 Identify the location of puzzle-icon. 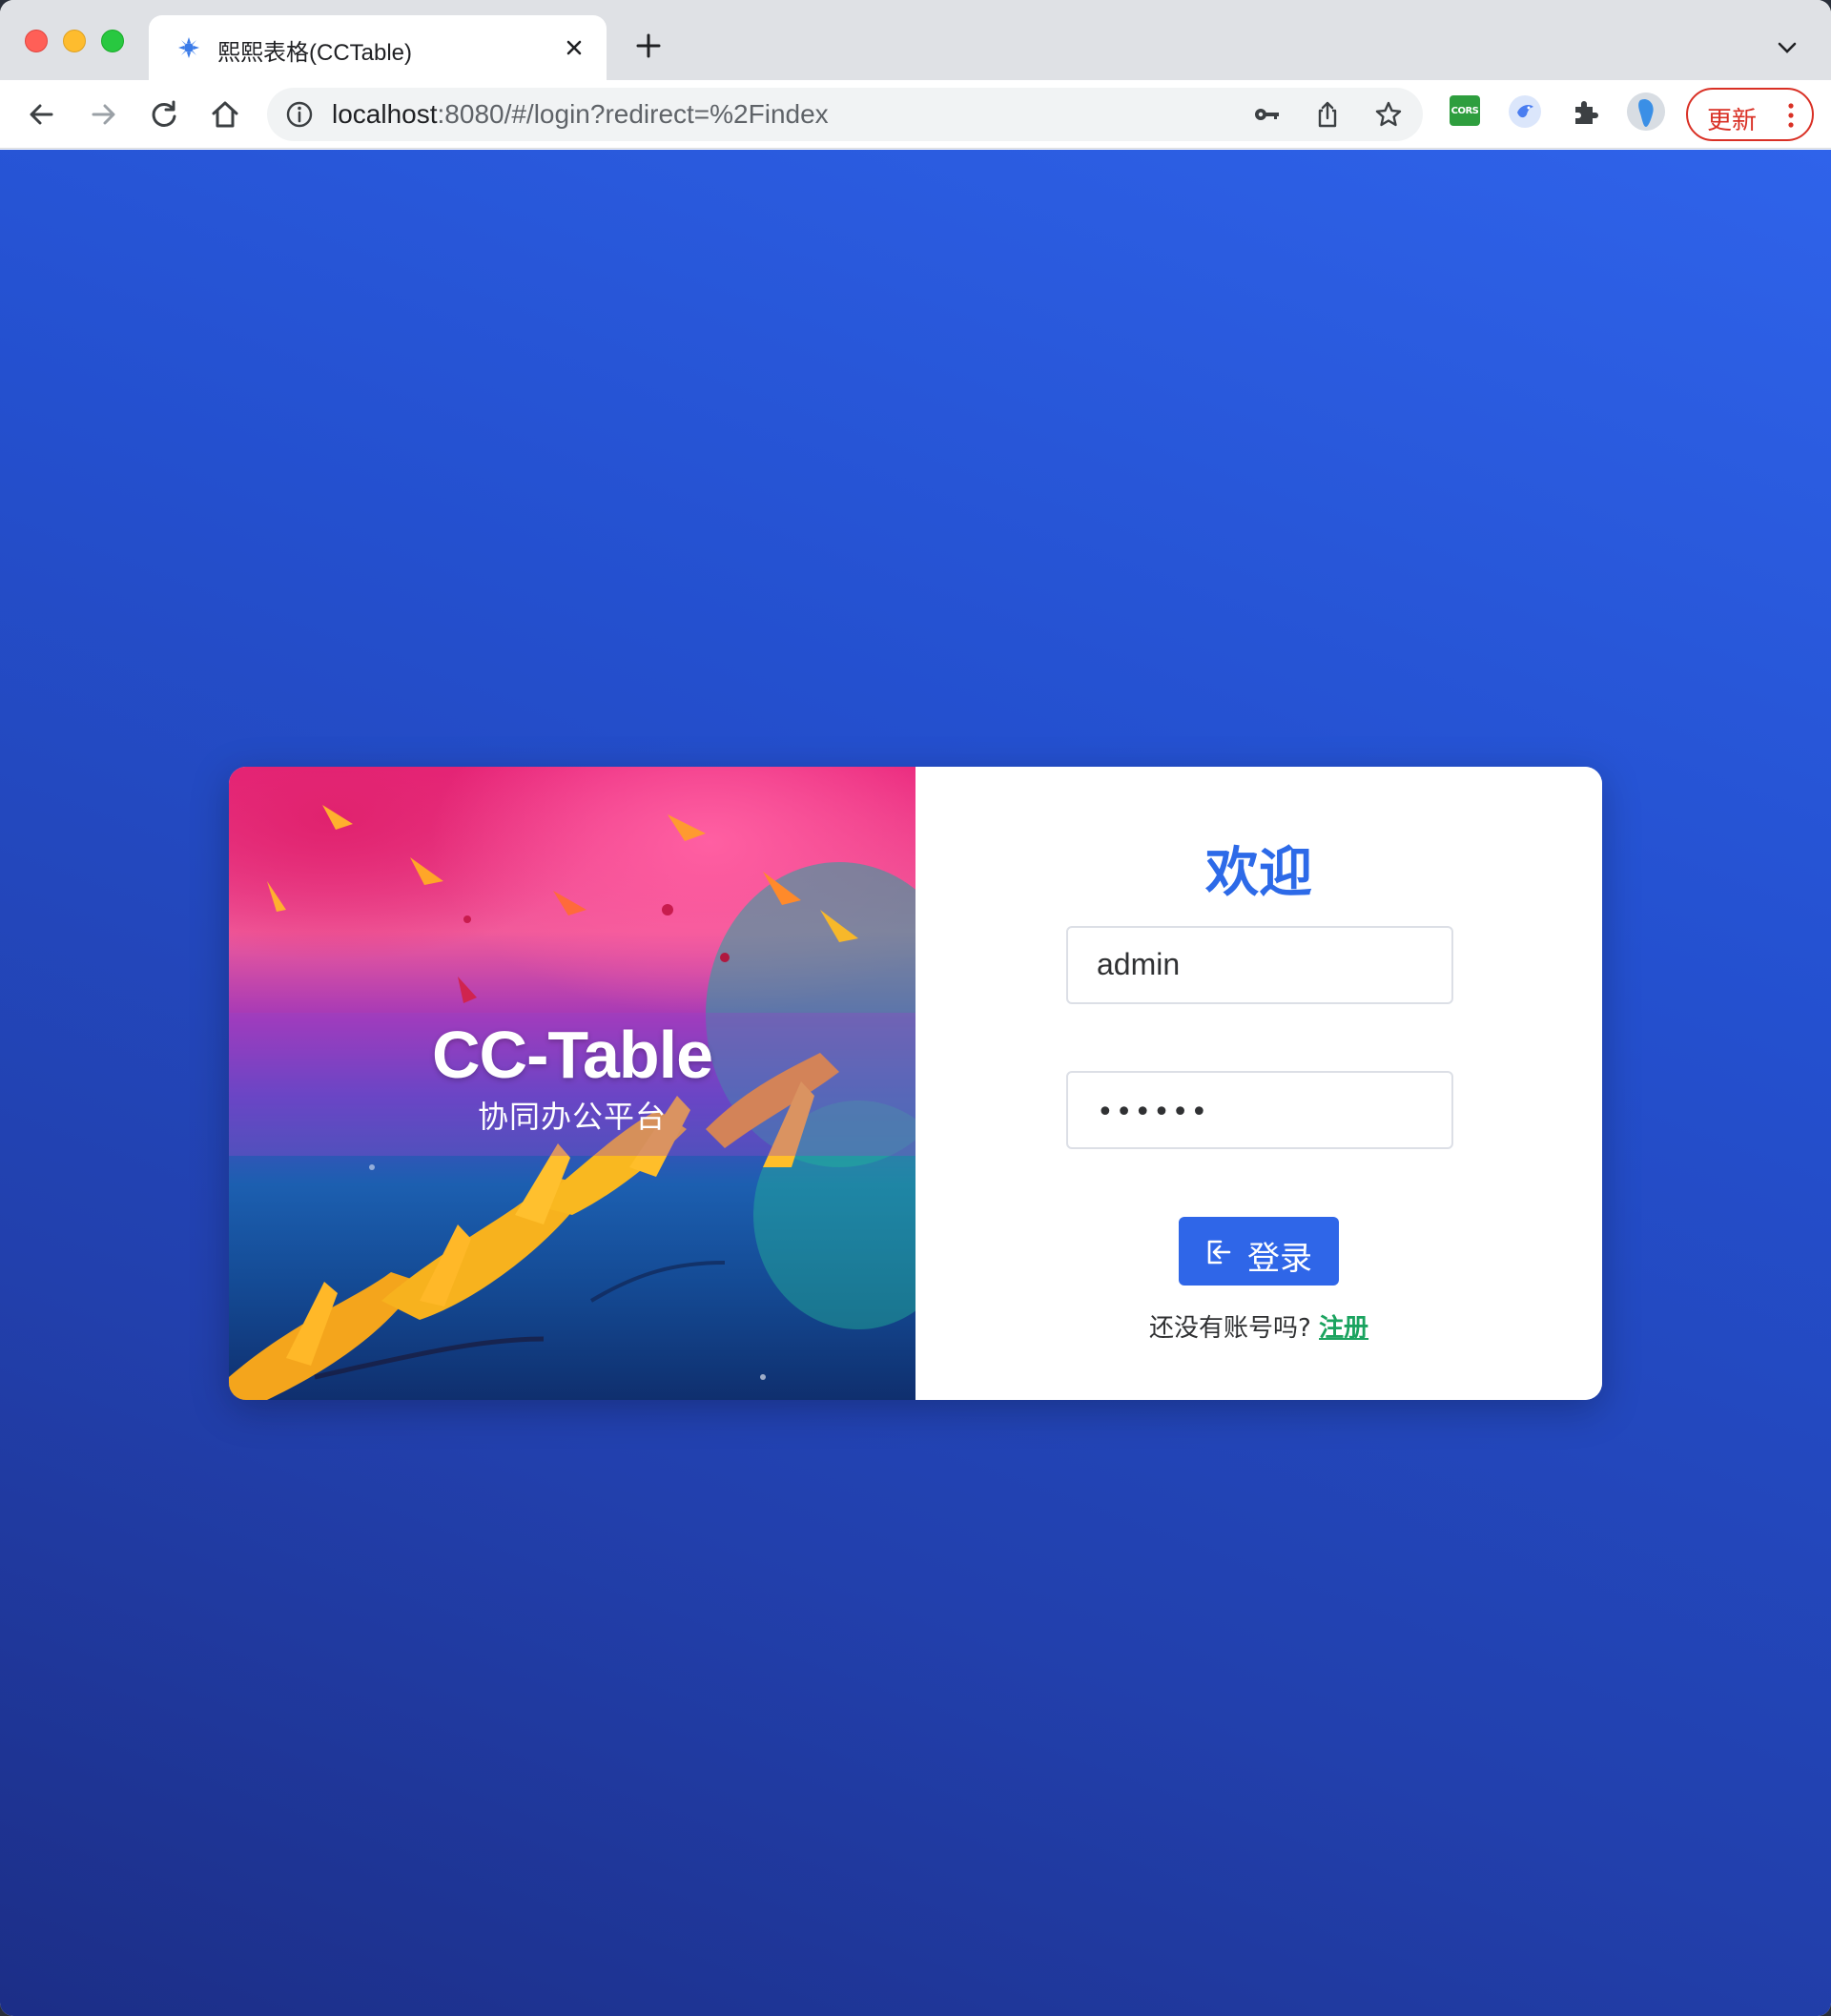
(1586, 112).